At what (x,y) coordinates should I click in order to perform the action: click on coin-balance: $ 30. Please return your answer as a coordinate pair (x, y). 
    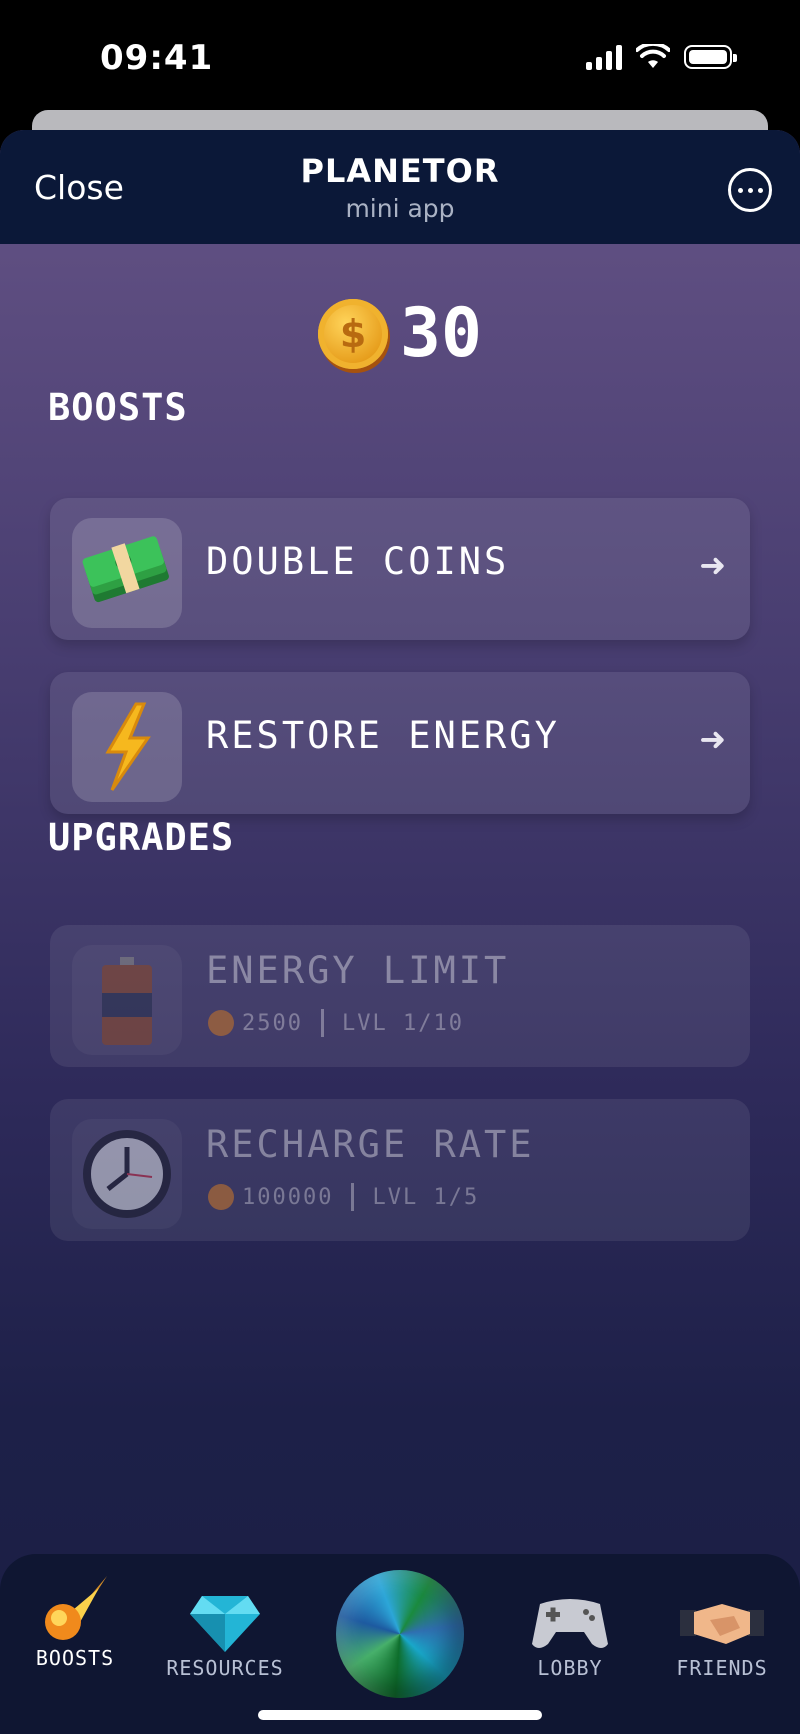
    Looking at the image, I should click on (400, 333).